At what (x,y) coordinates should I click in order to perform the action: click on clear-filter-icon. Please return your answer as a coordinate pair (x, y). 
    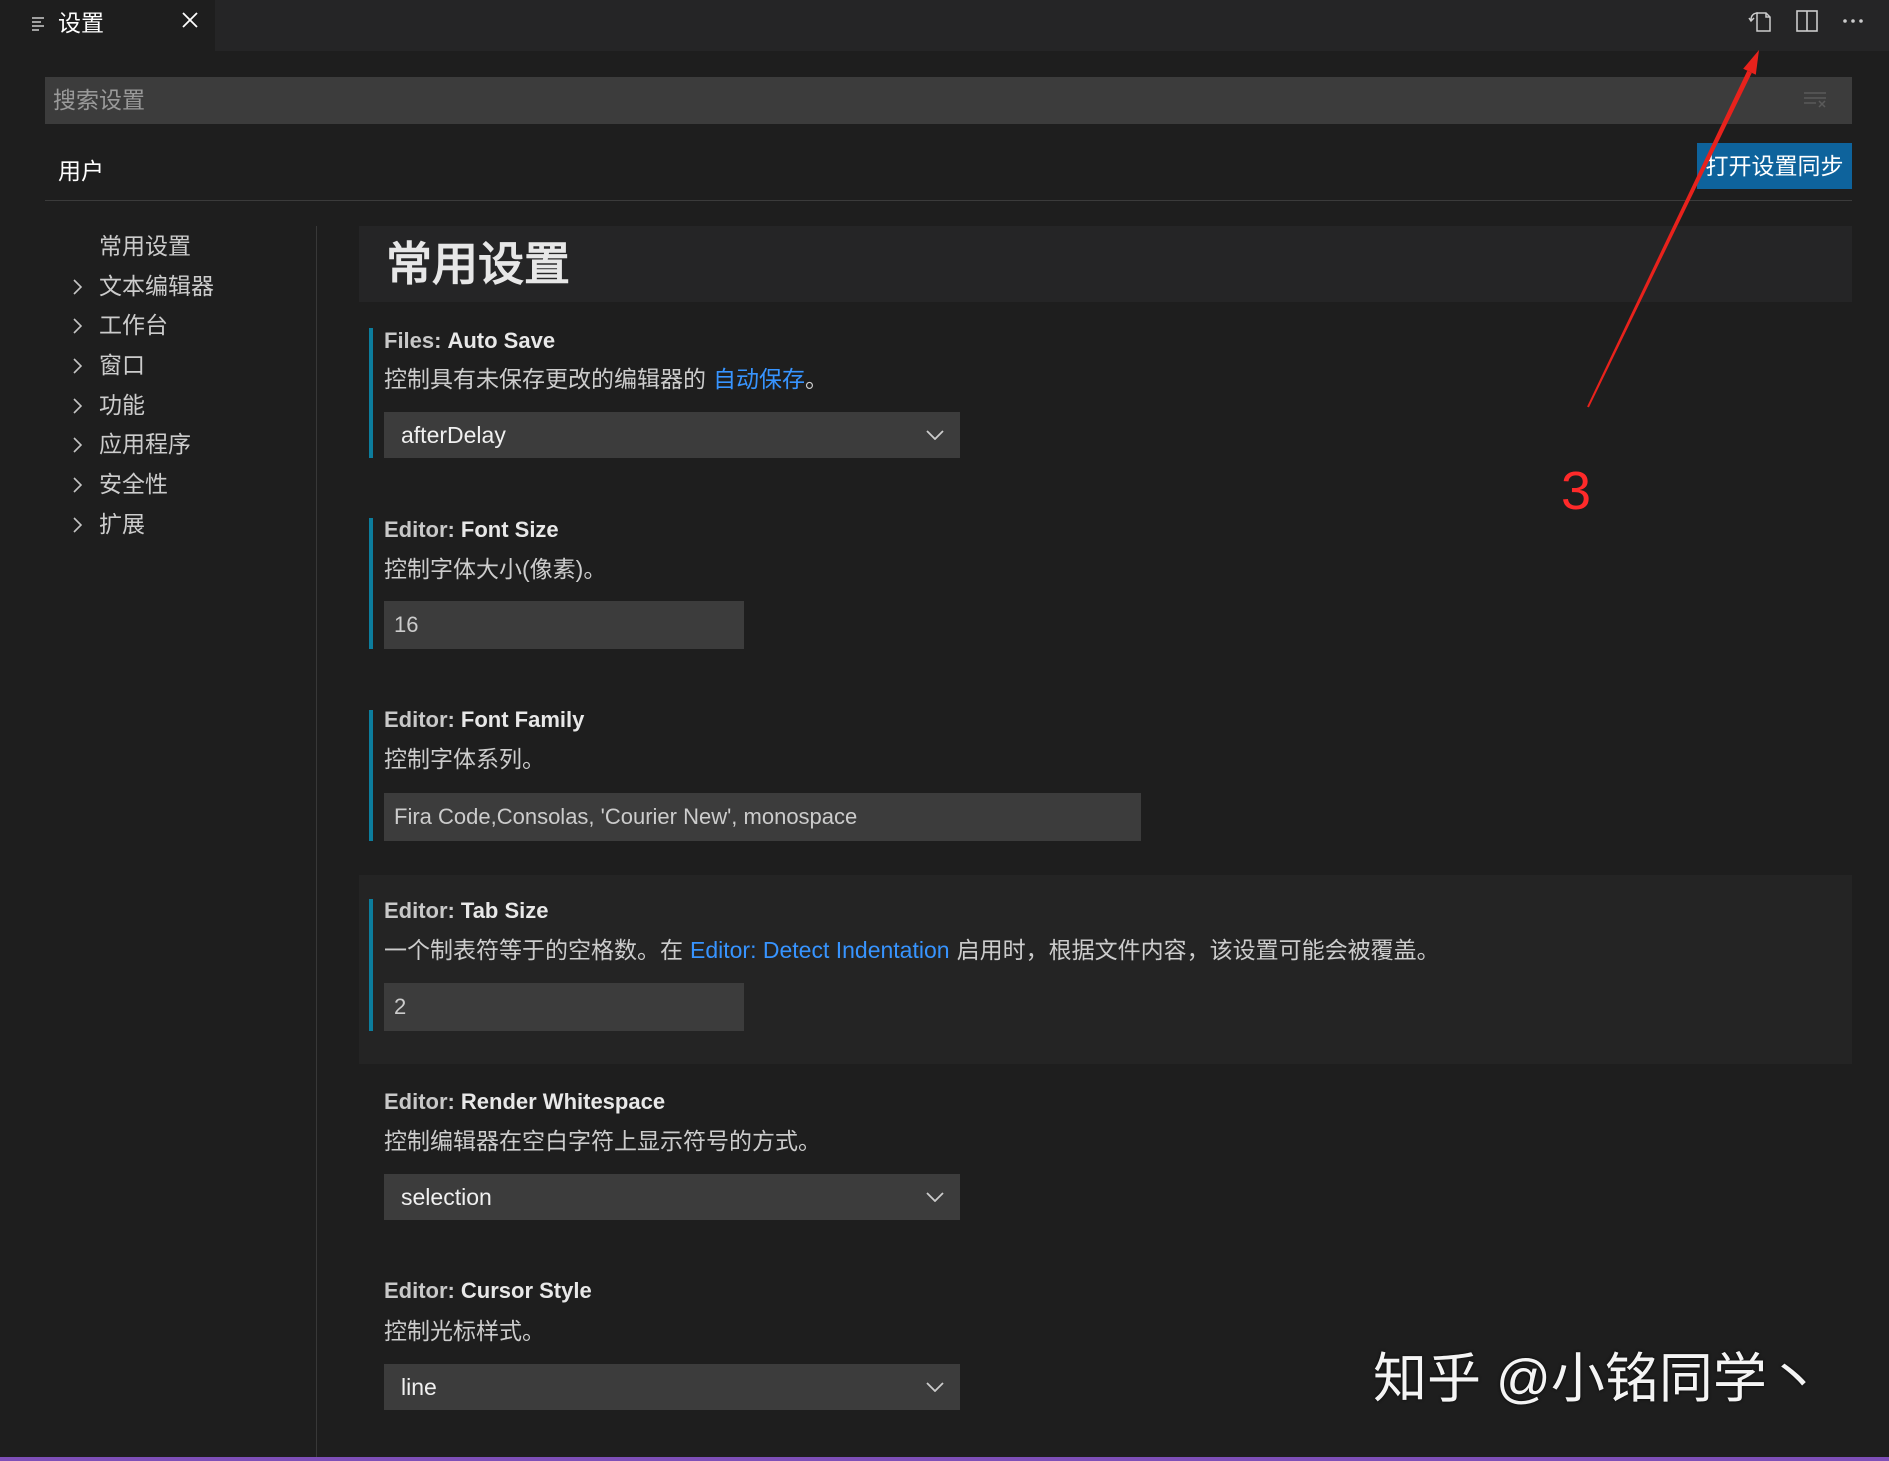
    Looking at the image, I should click on (1815, 100).